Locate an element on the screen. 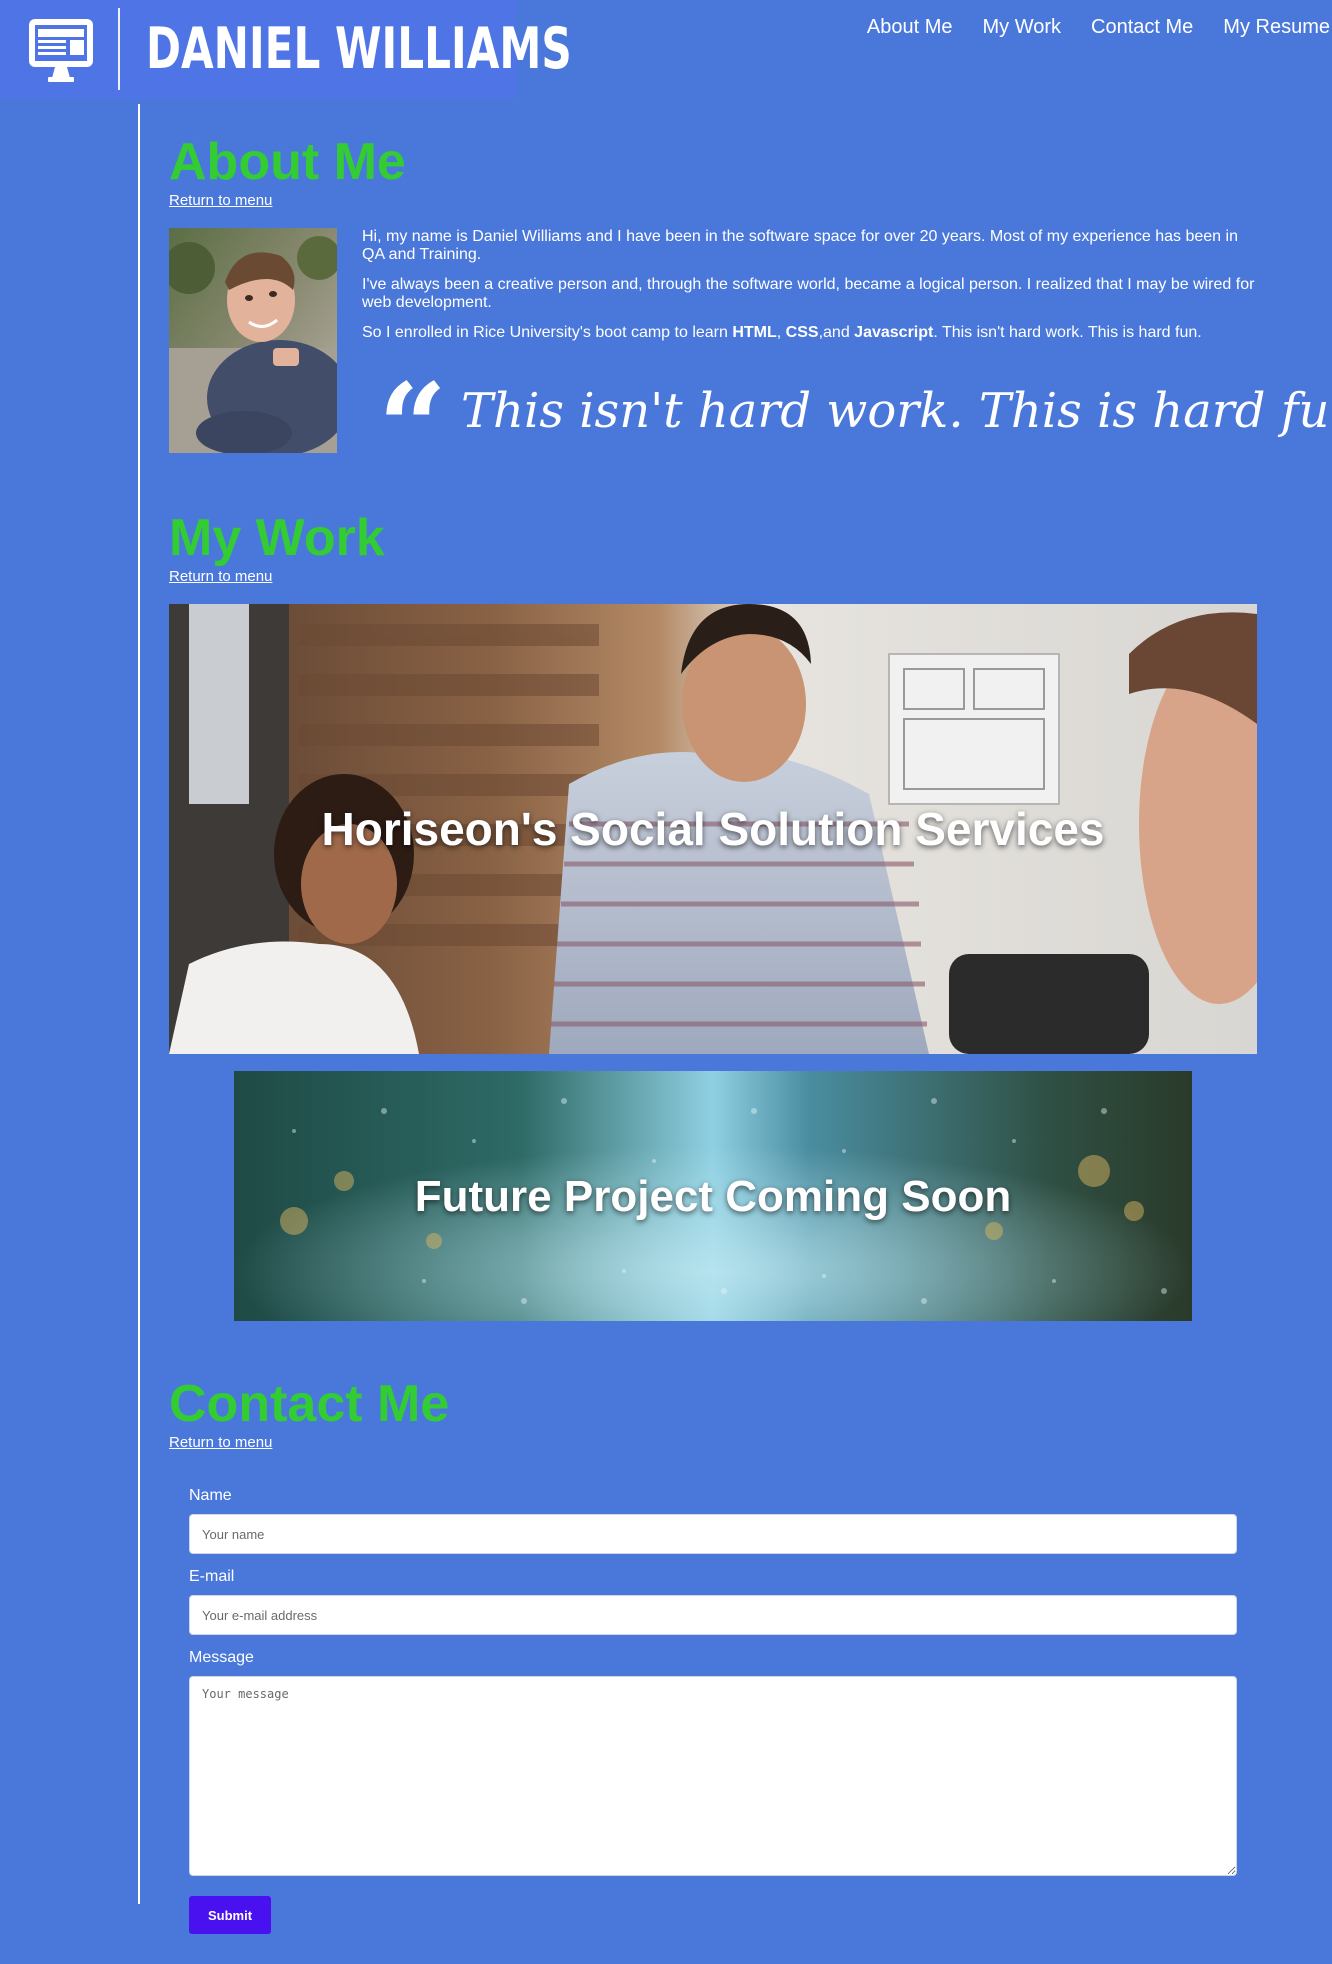  project-caption-future: Future Project Coming Soon is located at coordinates (713, 1196).